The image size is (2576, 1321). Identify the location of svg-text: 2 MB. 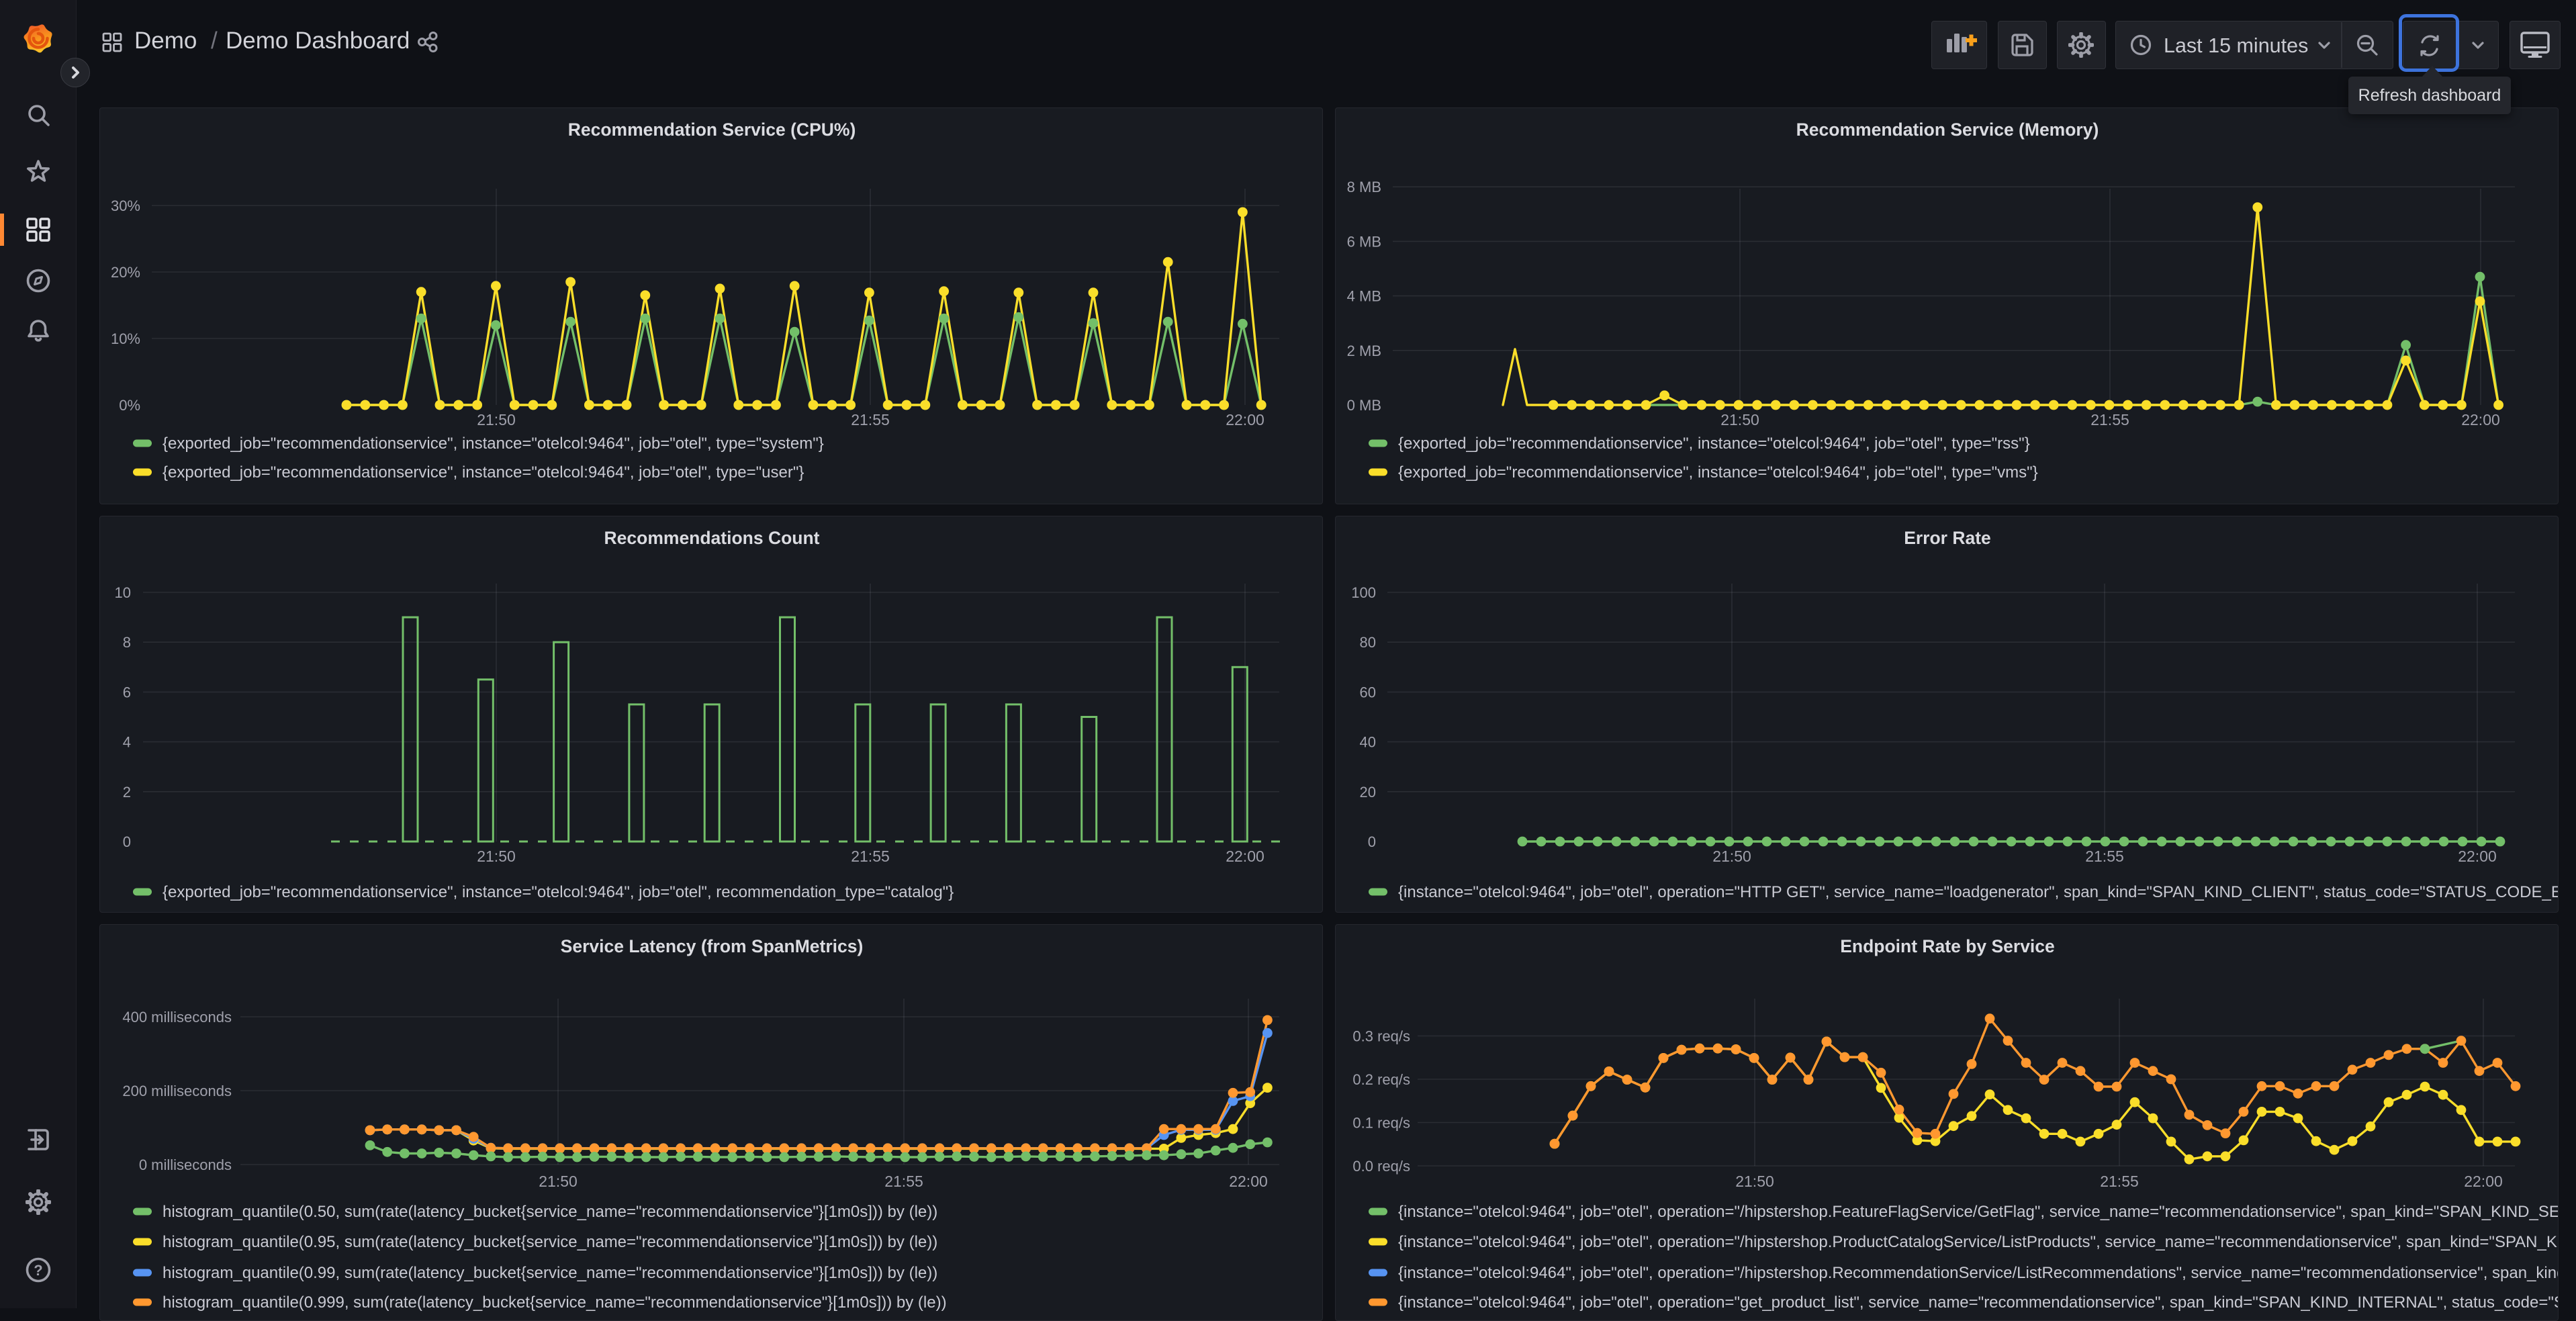
(1364, 351).